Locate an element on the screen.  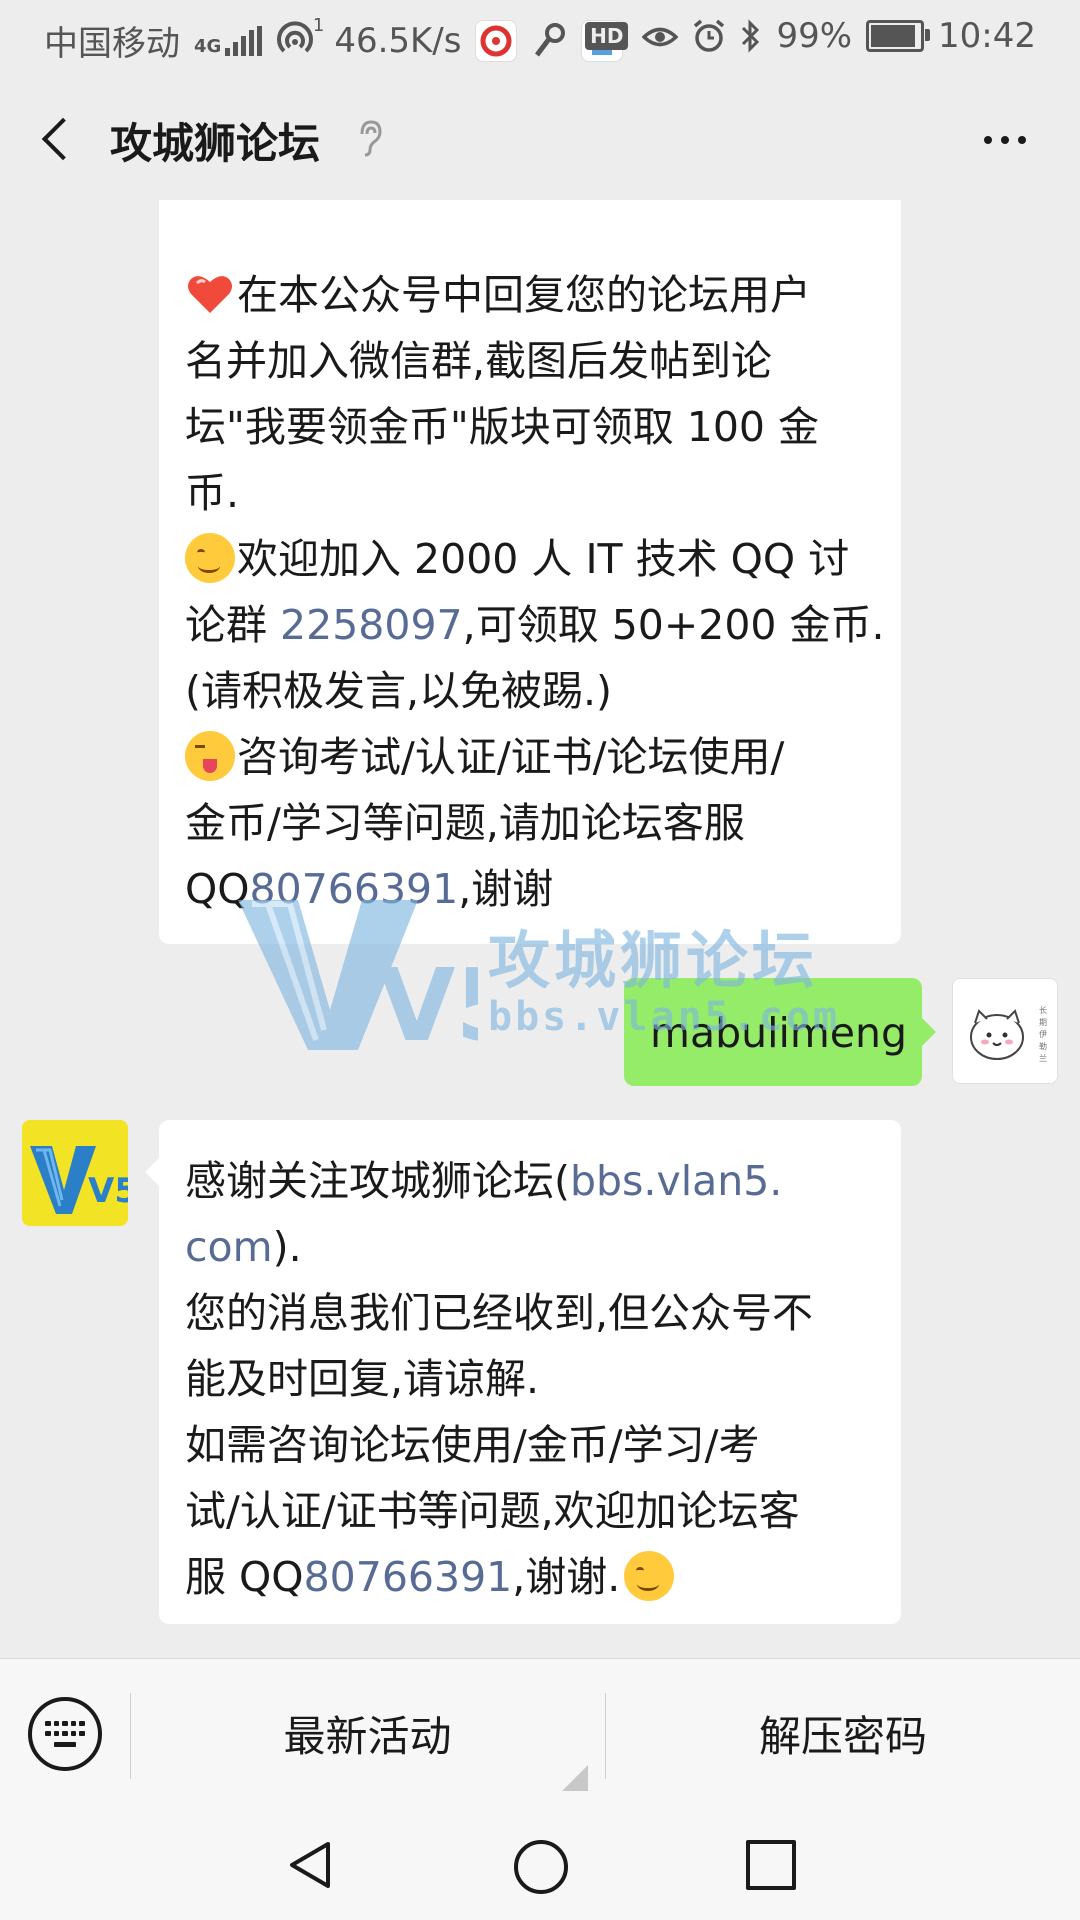
alarm-icon is located at coordinates (709, 36).